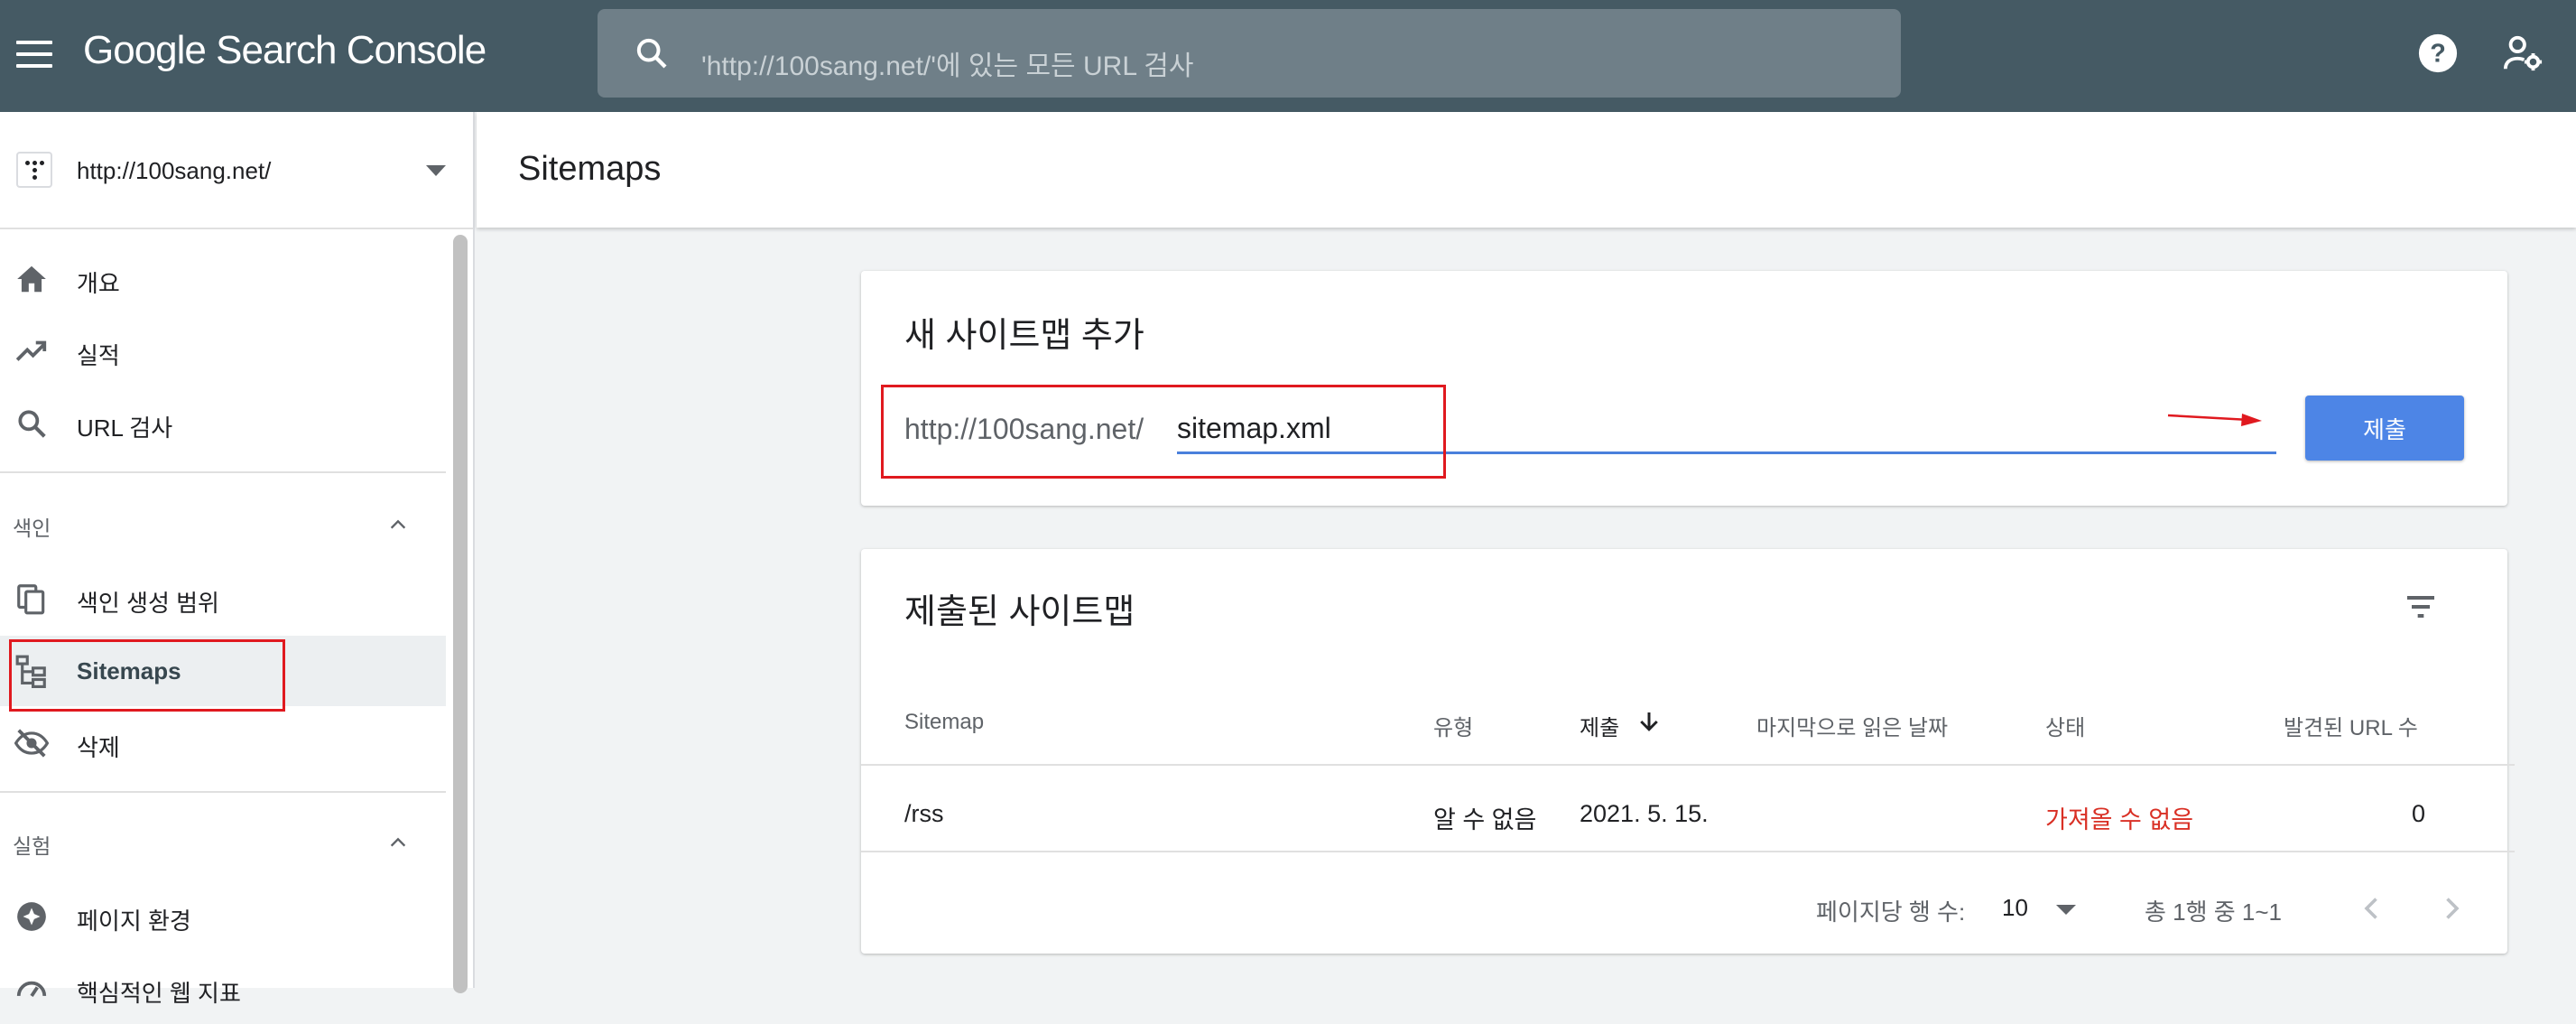  Describe the element at coordinates (1019, 612) in the screenshot. I see `submitted-sitemaps-title: 제출된 사이트맵` at that location.